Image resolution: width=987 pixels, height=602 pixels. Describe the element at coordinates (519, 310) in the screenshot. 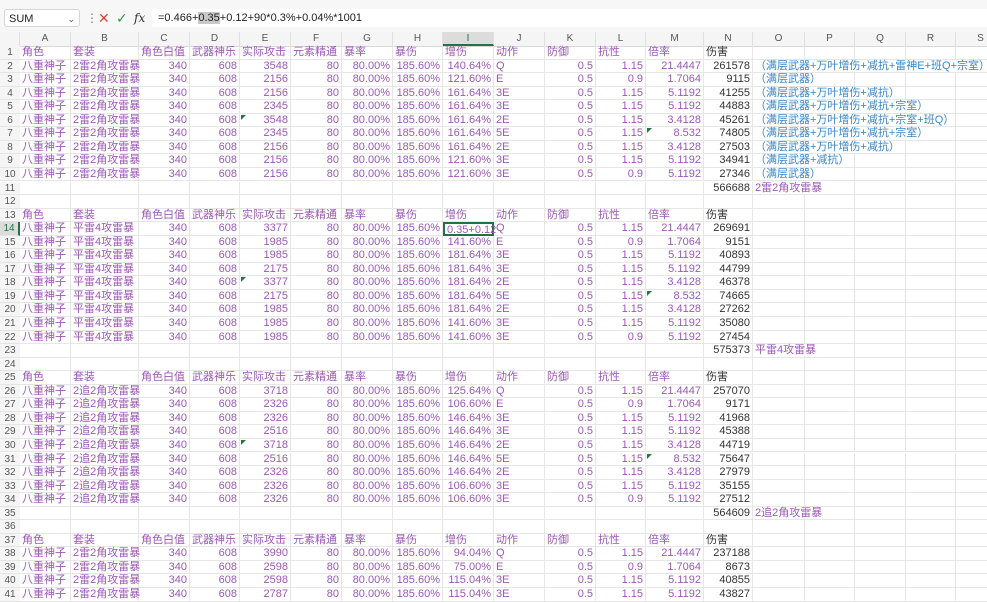

I see `cell-J20: 2E` at that location.